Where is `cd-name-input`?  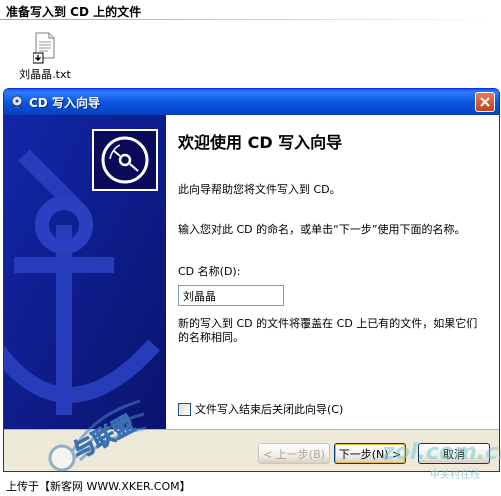
cd-name-input is located at coordinates (231, 295).